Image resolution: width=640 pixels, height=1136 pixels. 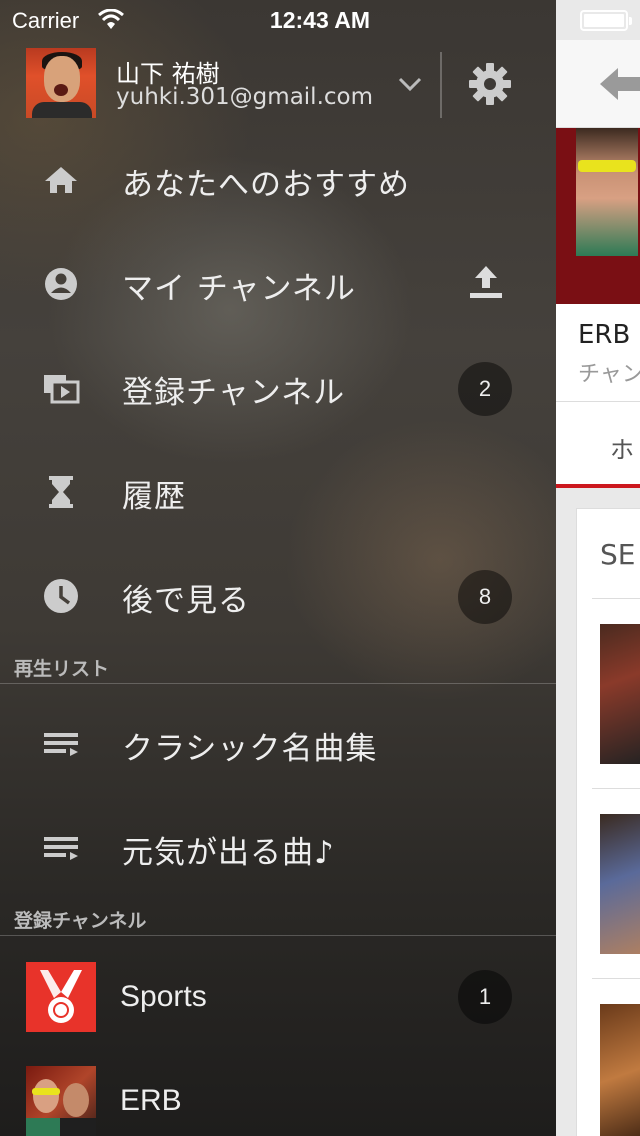 What do you see at coordinates (239, 289) in the screenshot?
I see `menu-item-label: マイ チャンネル` at bounding box center [239, 289].